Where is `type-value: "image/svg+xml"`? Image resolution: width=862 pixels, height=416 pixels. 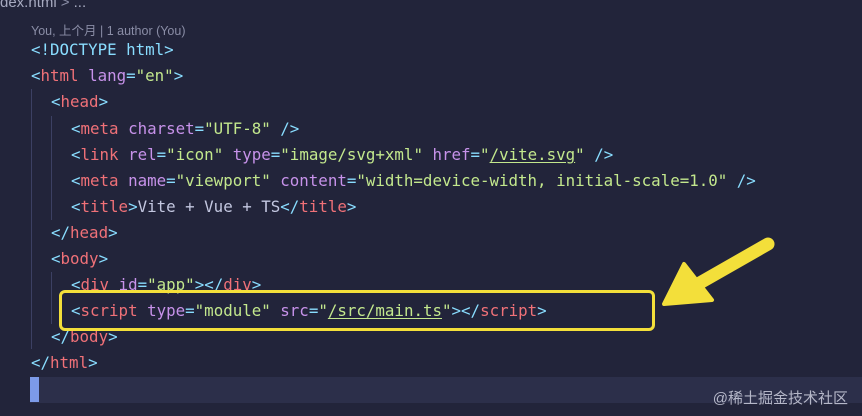 type-value: "image/svg+xml" is located at coordinates (351, 154).